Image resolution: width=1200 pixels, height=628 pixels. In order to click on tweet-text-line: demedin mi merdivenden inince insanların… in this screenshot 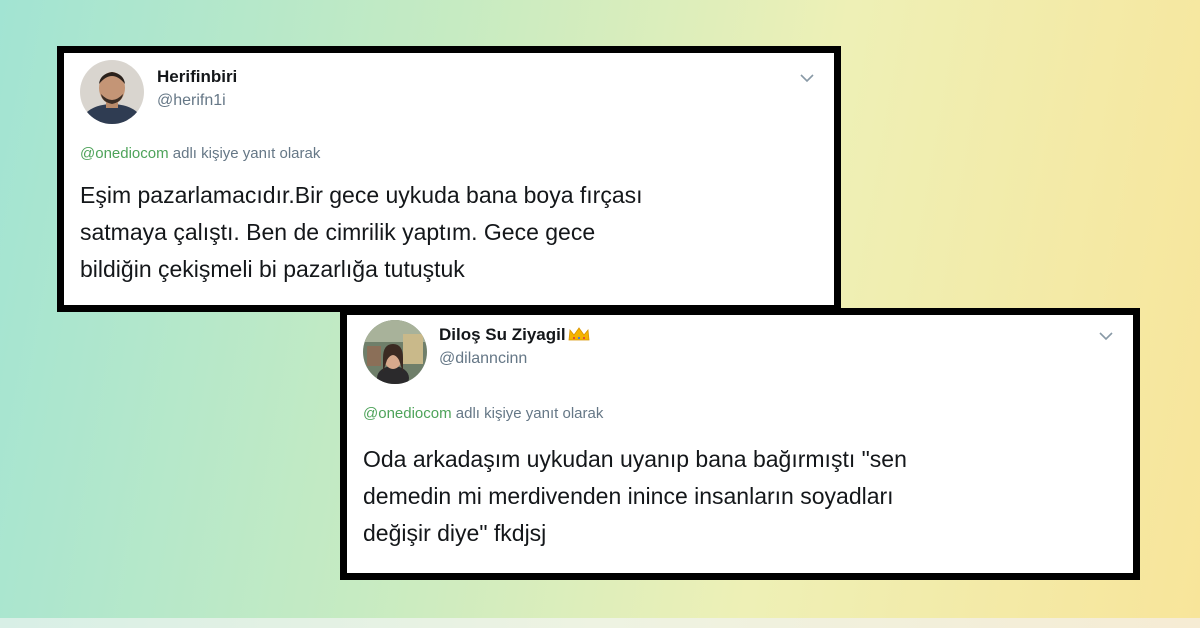, I will do `click(628, 496)`.